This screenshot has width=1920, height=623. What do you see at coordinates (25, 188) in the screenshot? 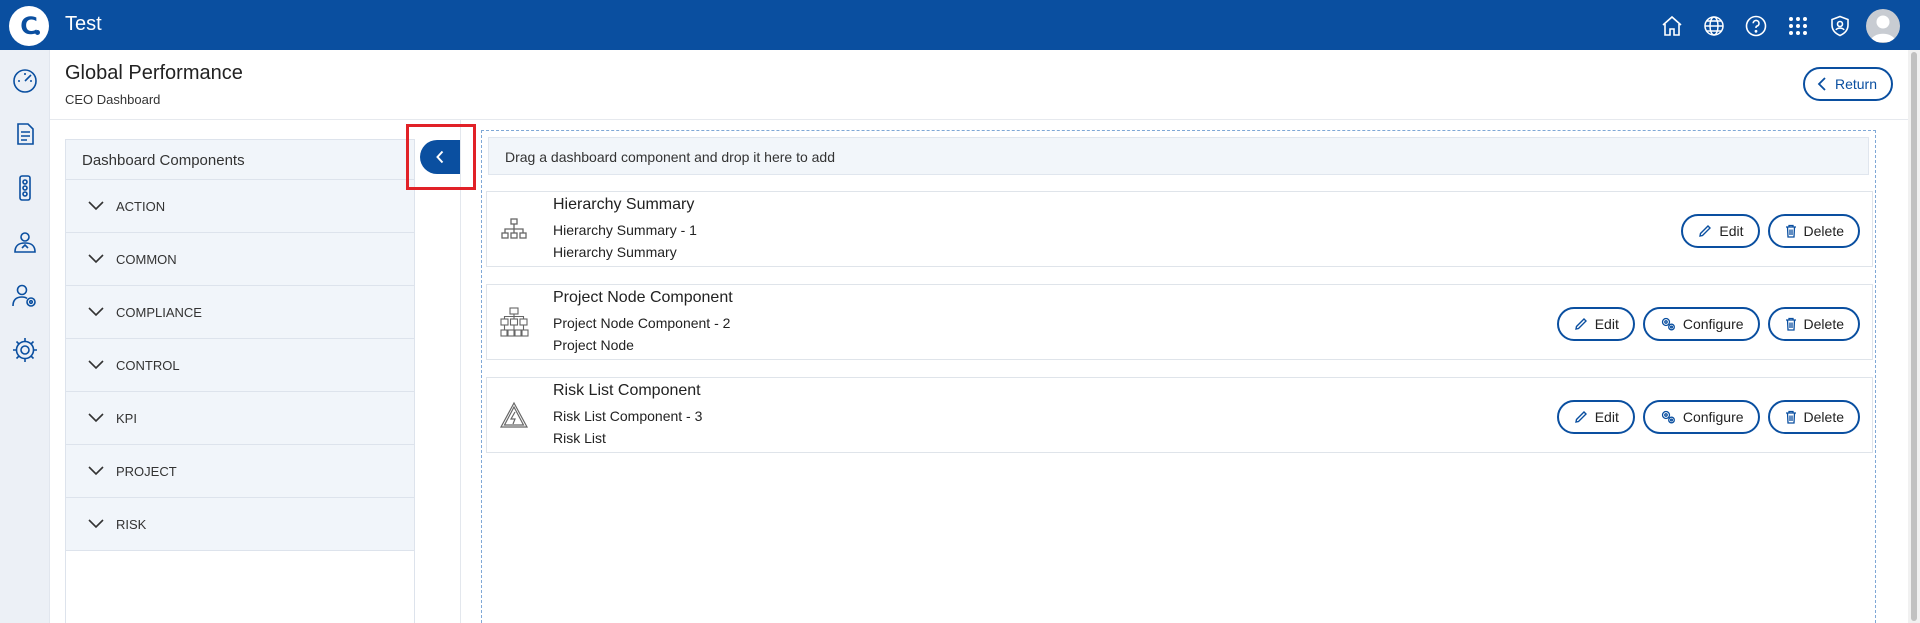
I see `traffic-light-icon` at bounding box center [25, 188].